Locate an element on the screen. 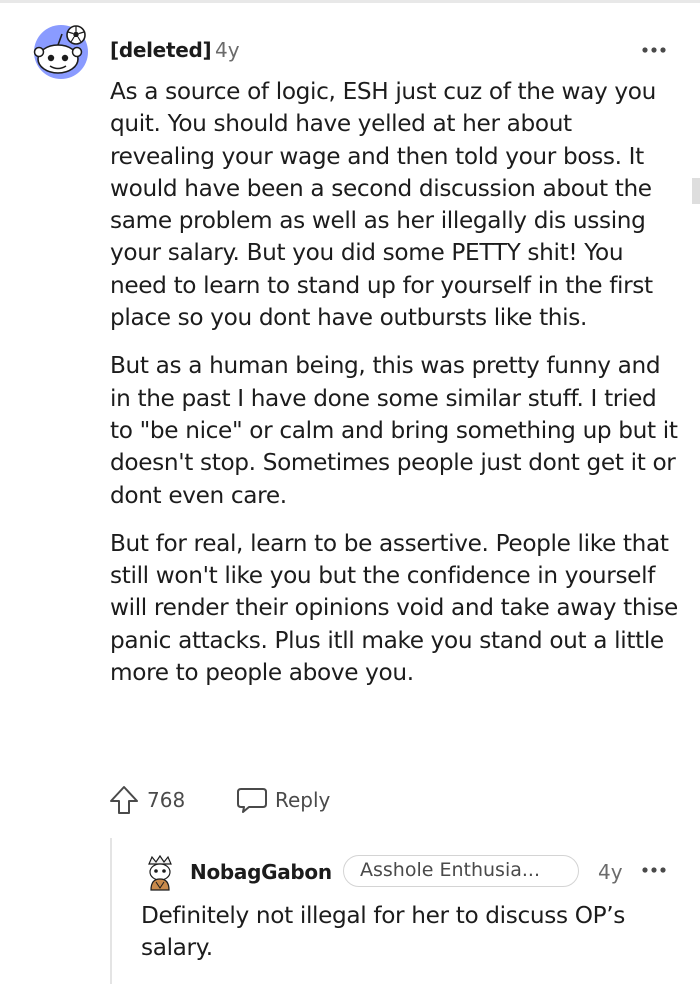  snoo-avatar-icon is located at coordinates (61, 51).